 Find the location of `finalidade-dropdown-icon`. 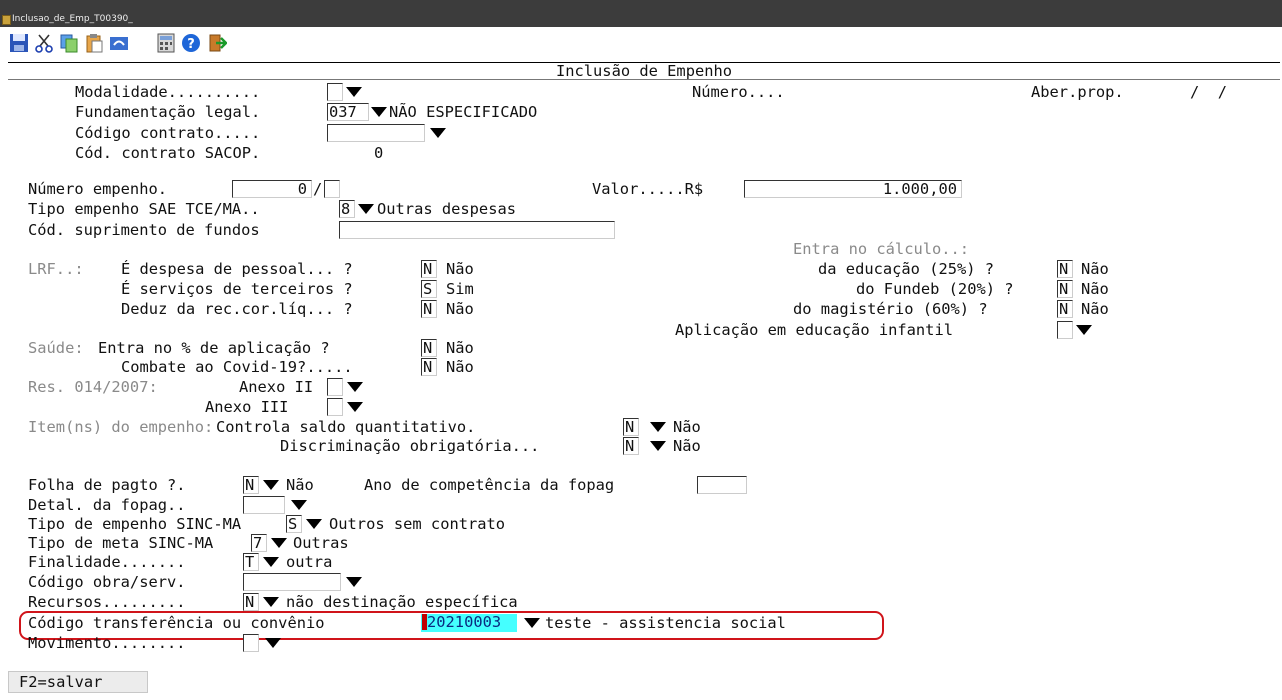

finalidade-dropdown-icon is located at coordinates (270, 562).